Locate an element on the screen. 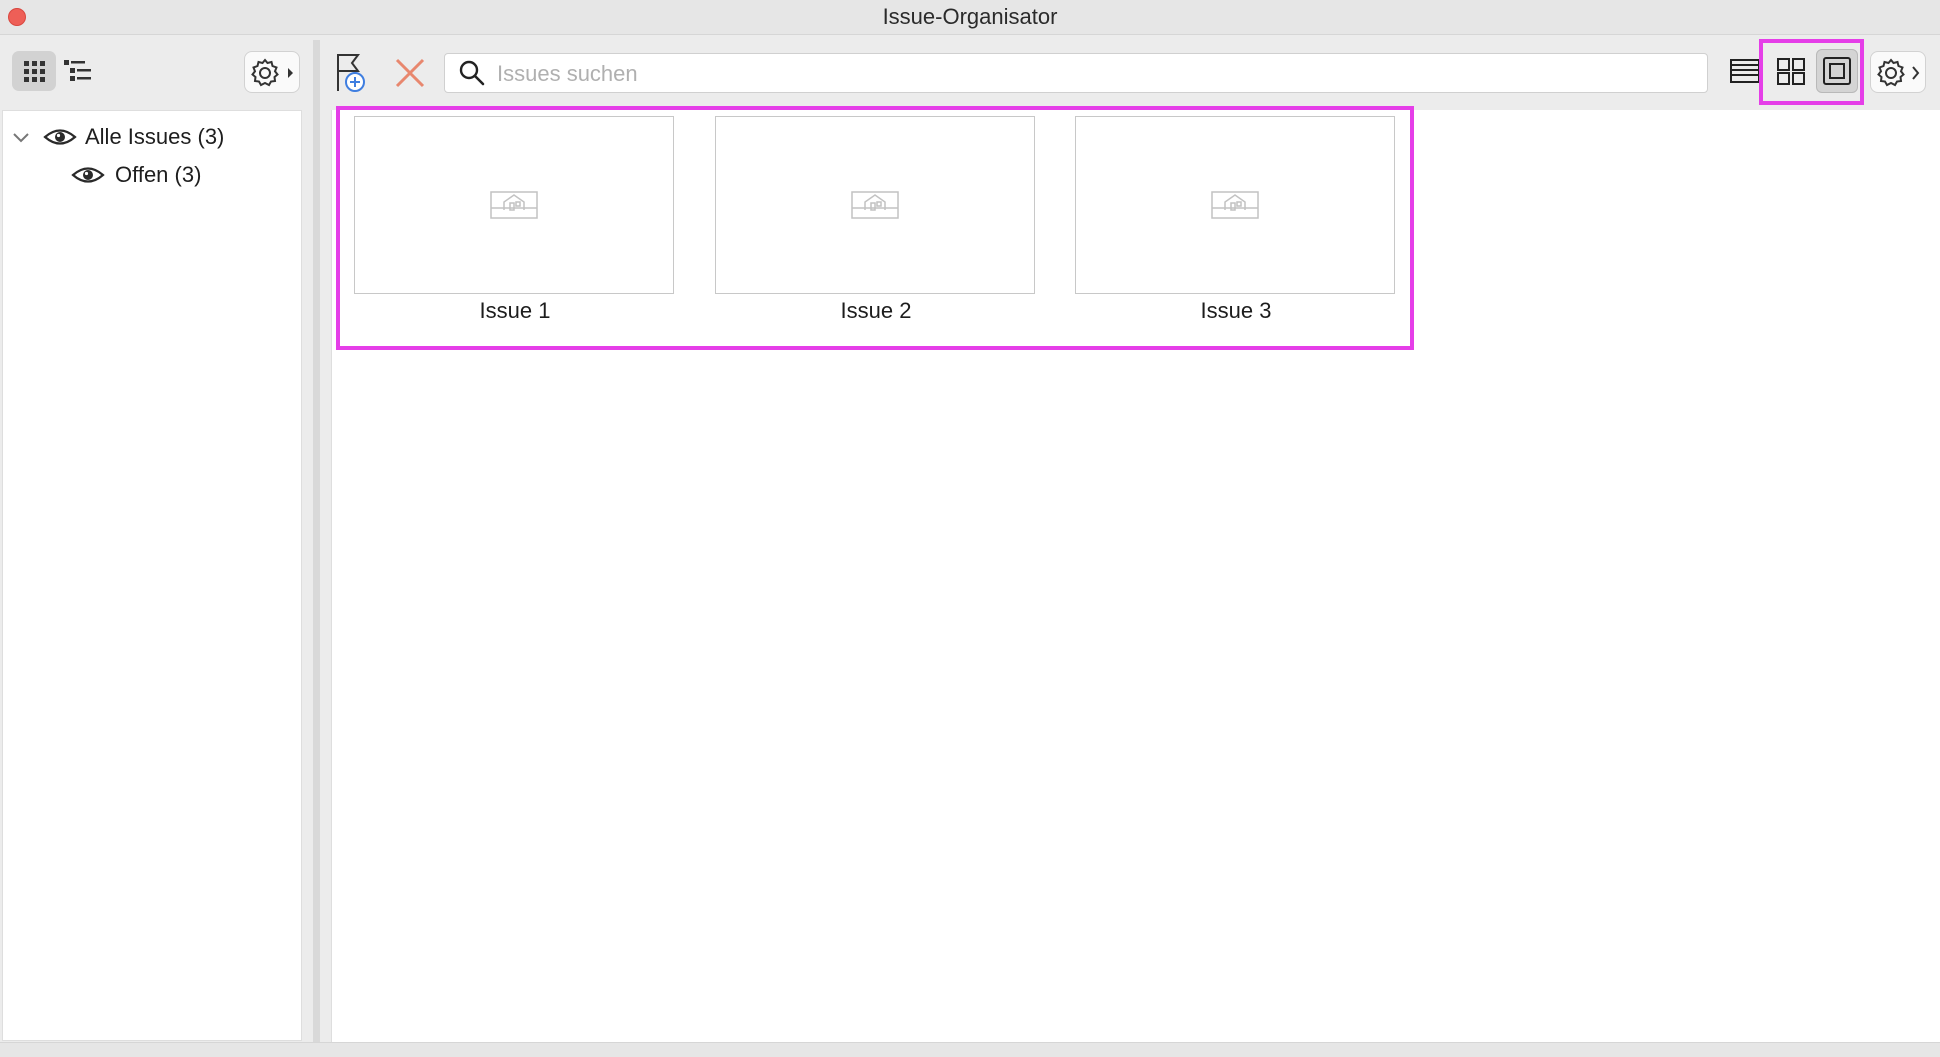 The width and height of the screenshot is (1940, 1057). tree-item-offen: Offen (3) is located at coordinates (136, 175).